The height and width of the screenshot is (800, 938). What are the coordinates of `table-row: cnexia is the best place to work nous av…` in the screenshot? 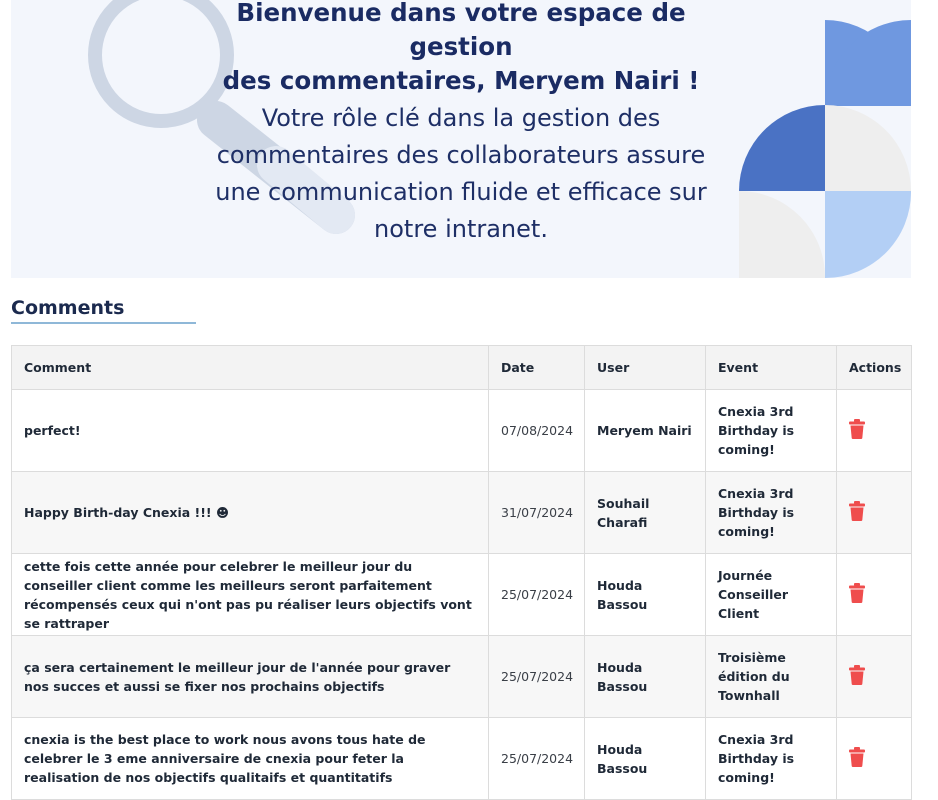 It's located at (461, 758).